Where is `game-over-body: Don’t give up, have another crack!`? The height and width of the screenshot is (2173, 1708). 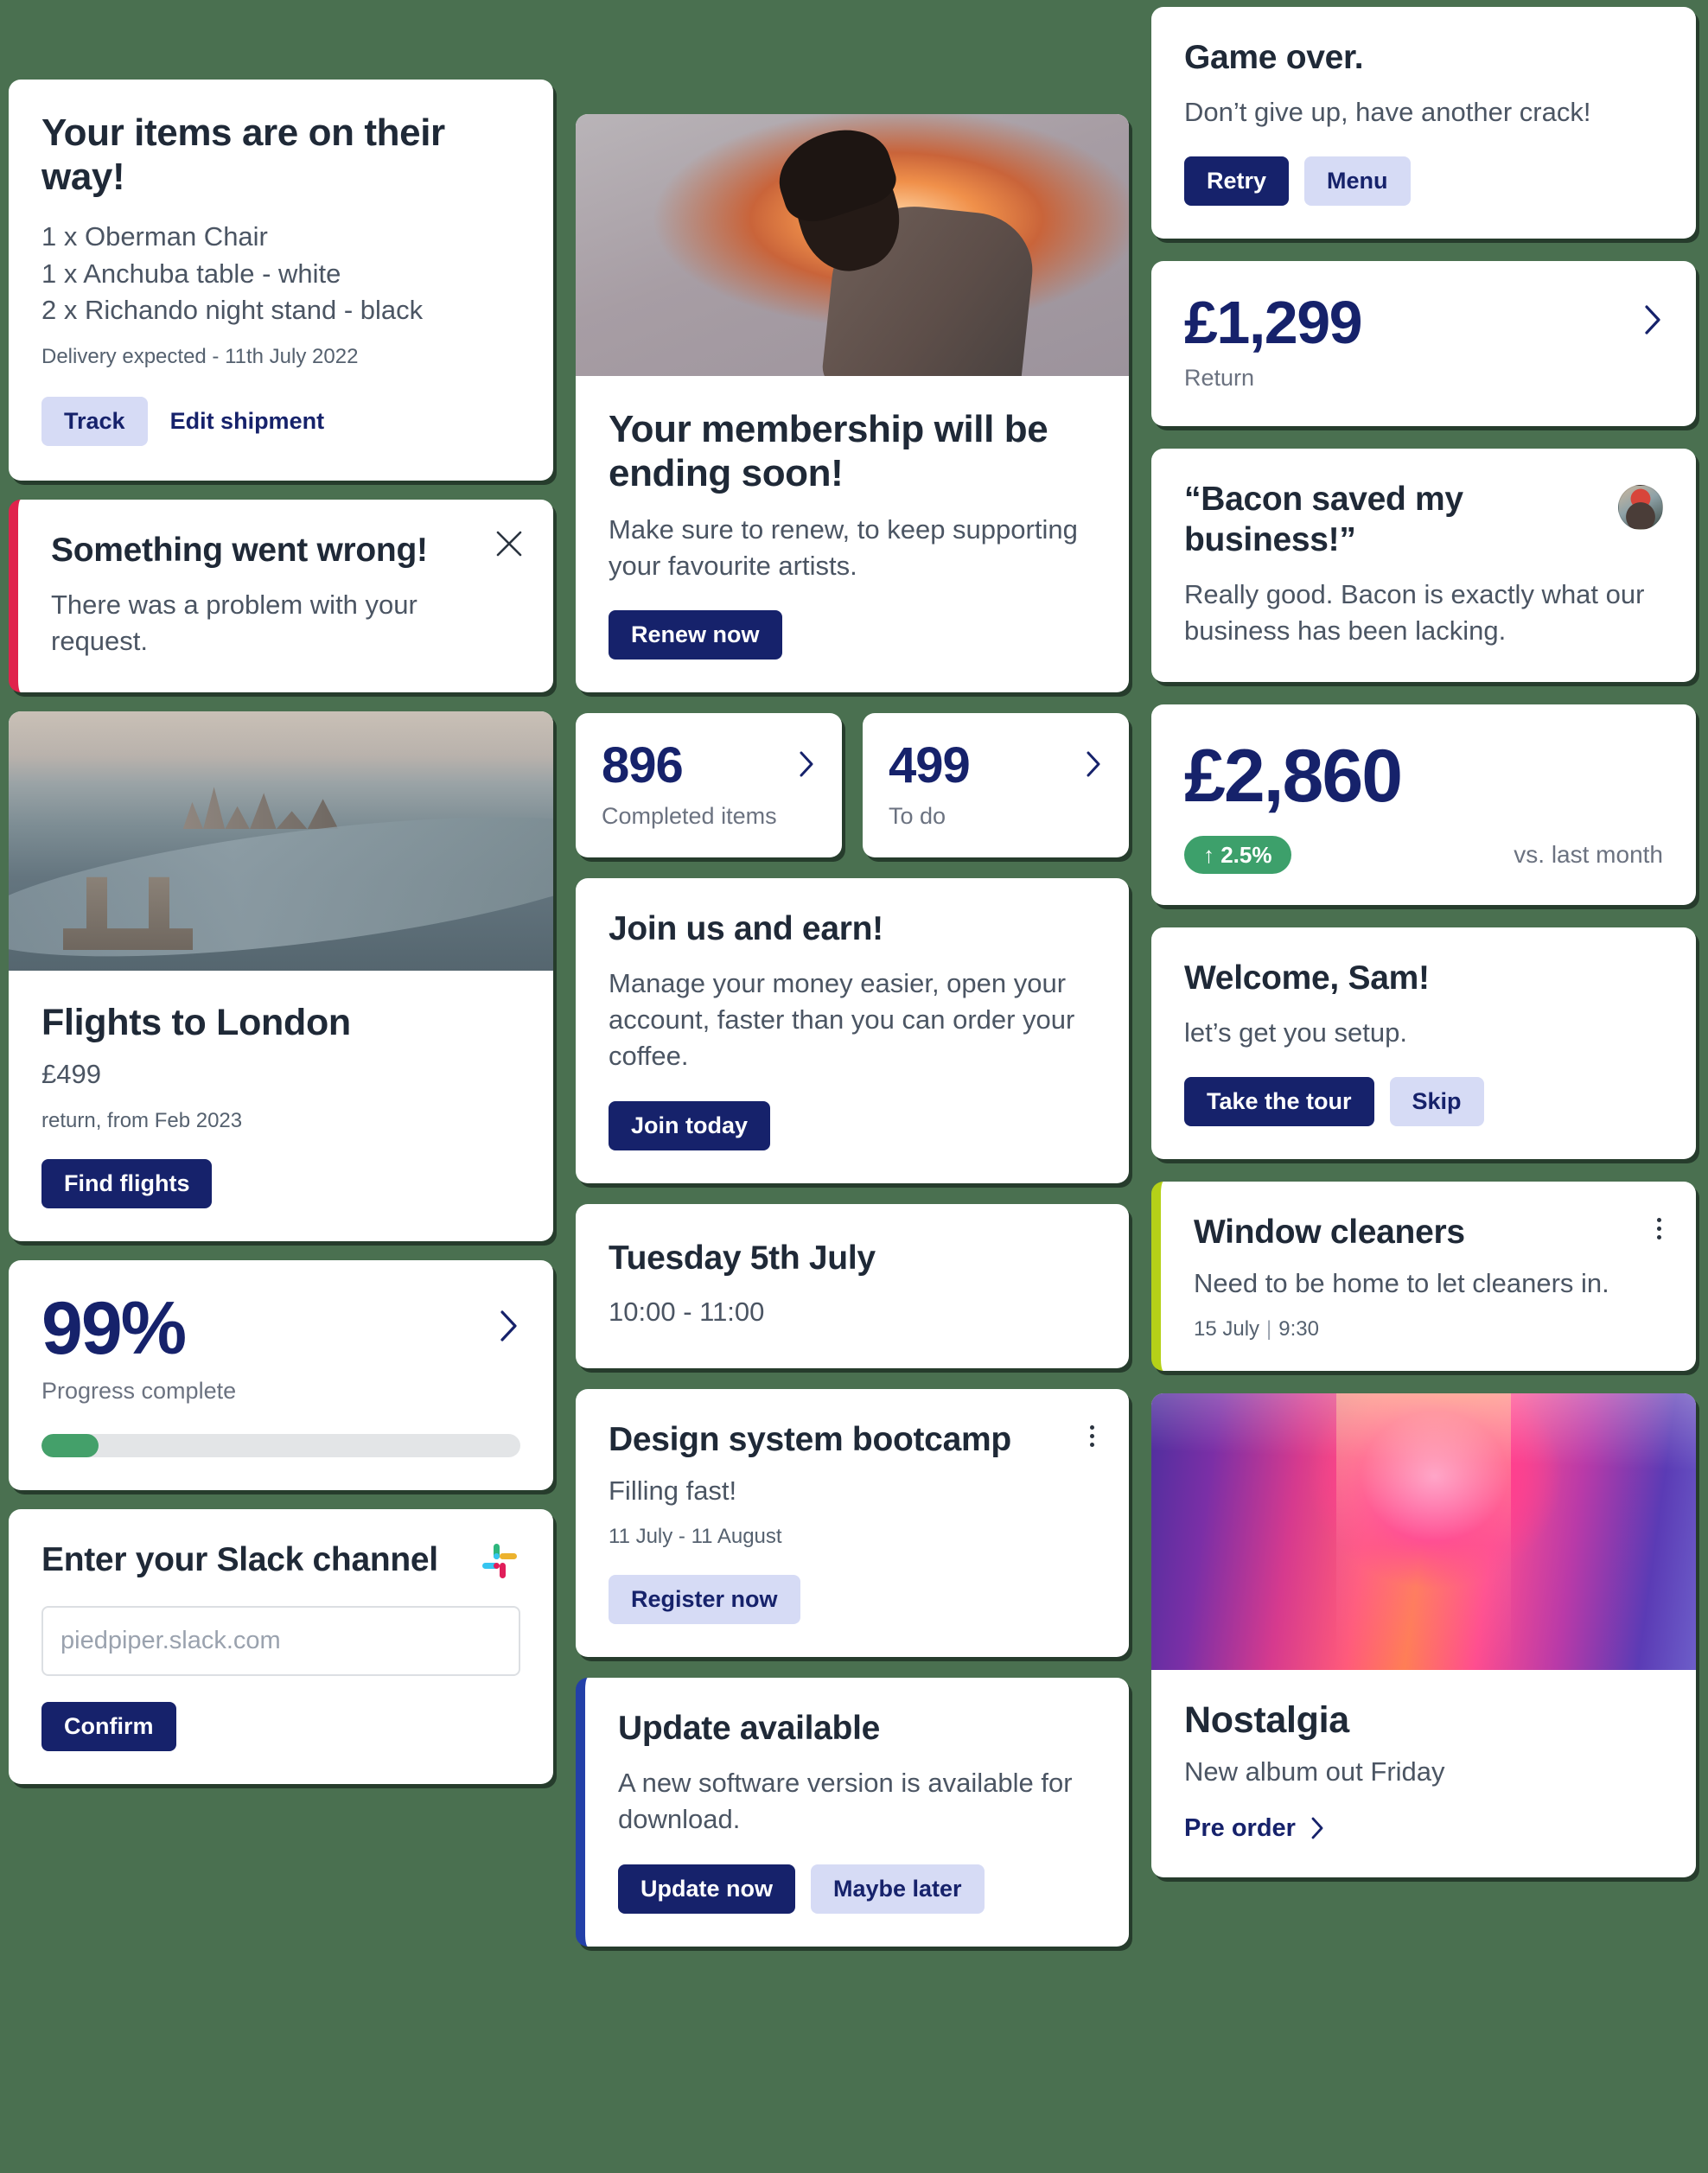
game-over-body: Don’t give up, have another crack! is located at coordinates (1387, 111).